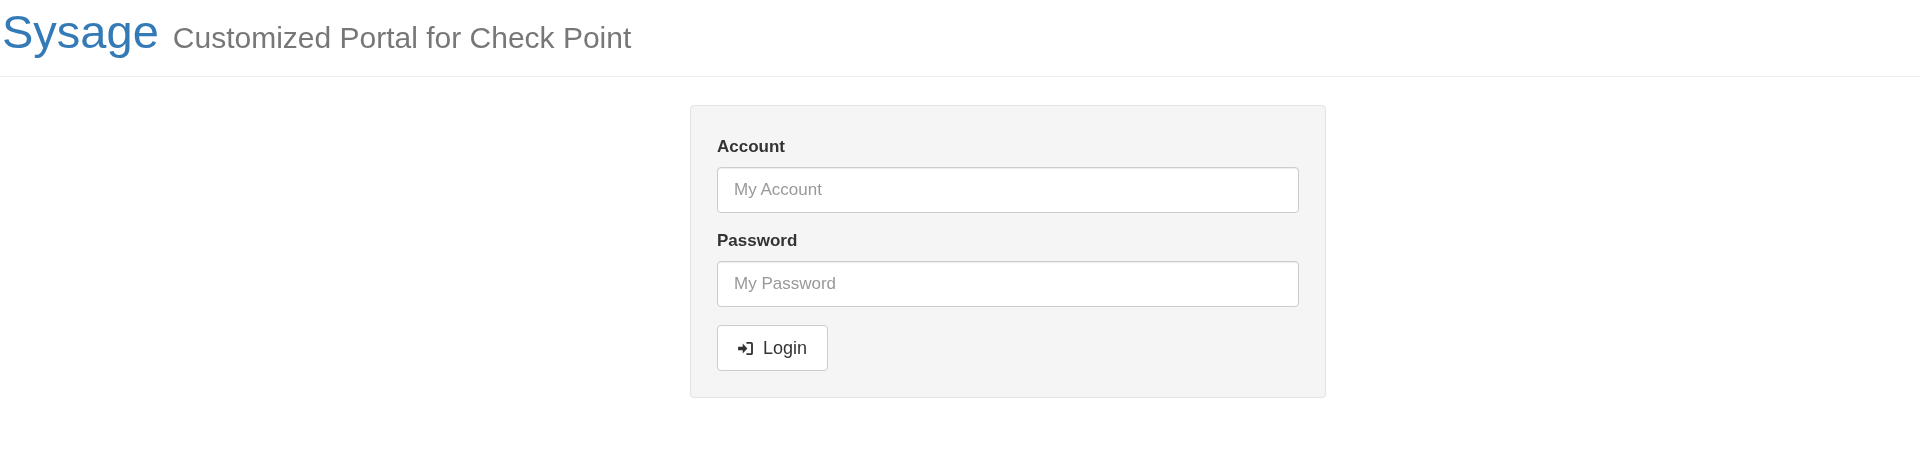  Describe the element at coordinates (1008, 190) in the screenshot. I see `input-field: My Account` at that location.